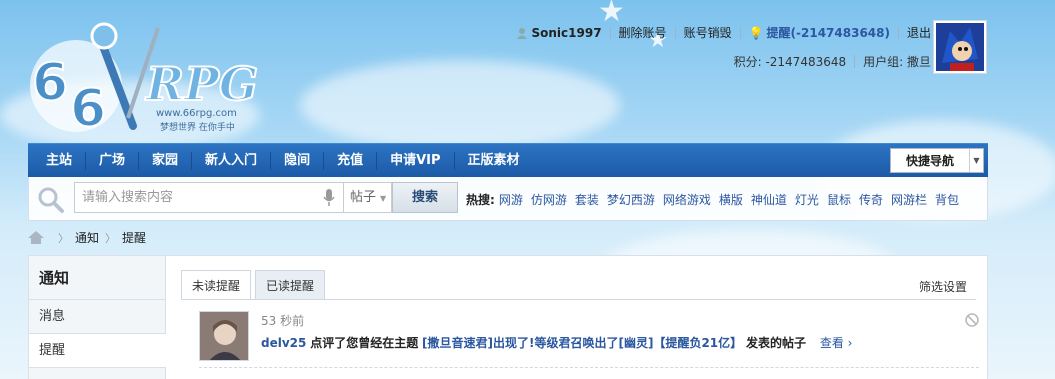 Image resolution: width=1055 pixels, height=379 pixels. I want to click on avatar, so click(224, 336).